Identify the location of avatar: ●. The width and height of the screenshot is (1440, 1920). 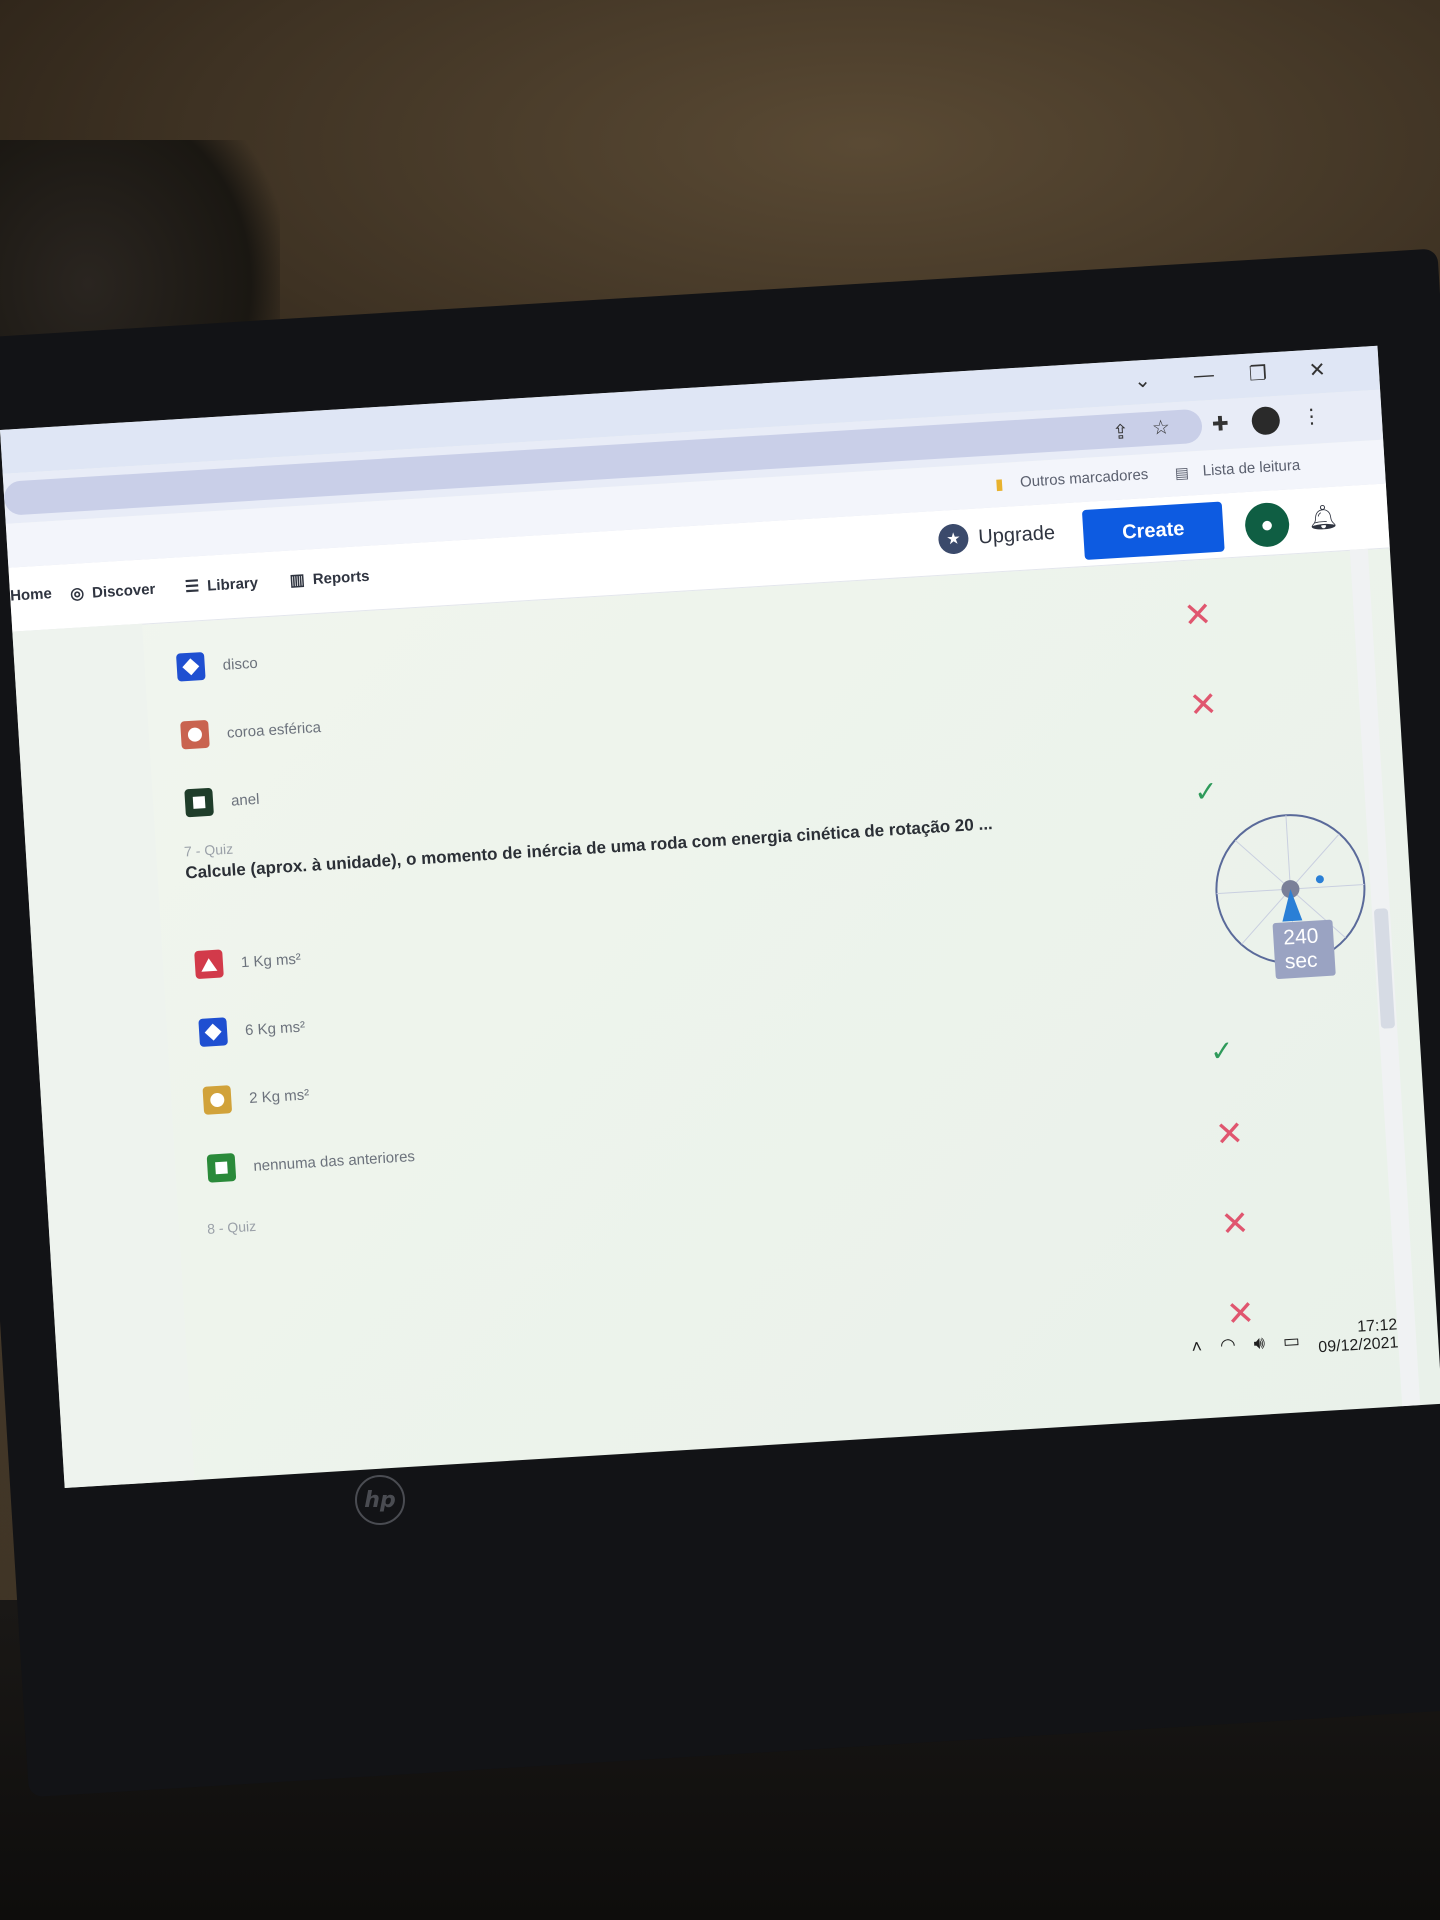
(1267, 525).